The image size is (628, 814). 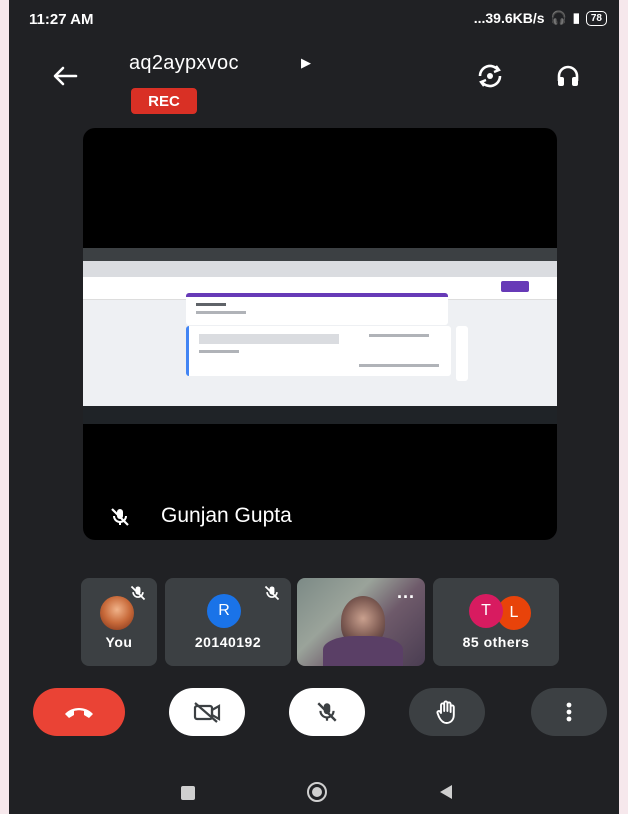 What do you see at coordinates (184, 63) in the screenshot?
I see `meeting-code: aq2aypxvoc` at bounding box center [184, 63].